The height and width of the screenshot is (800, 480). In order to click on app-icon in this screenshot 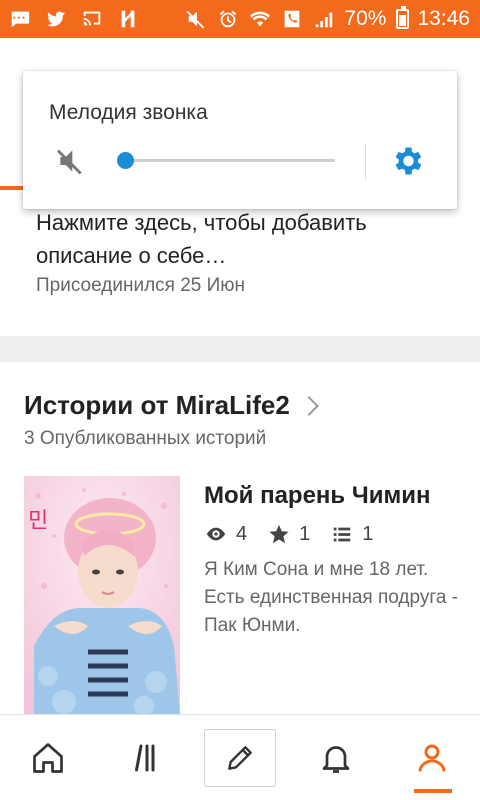, I will do `click(128, 19)`.